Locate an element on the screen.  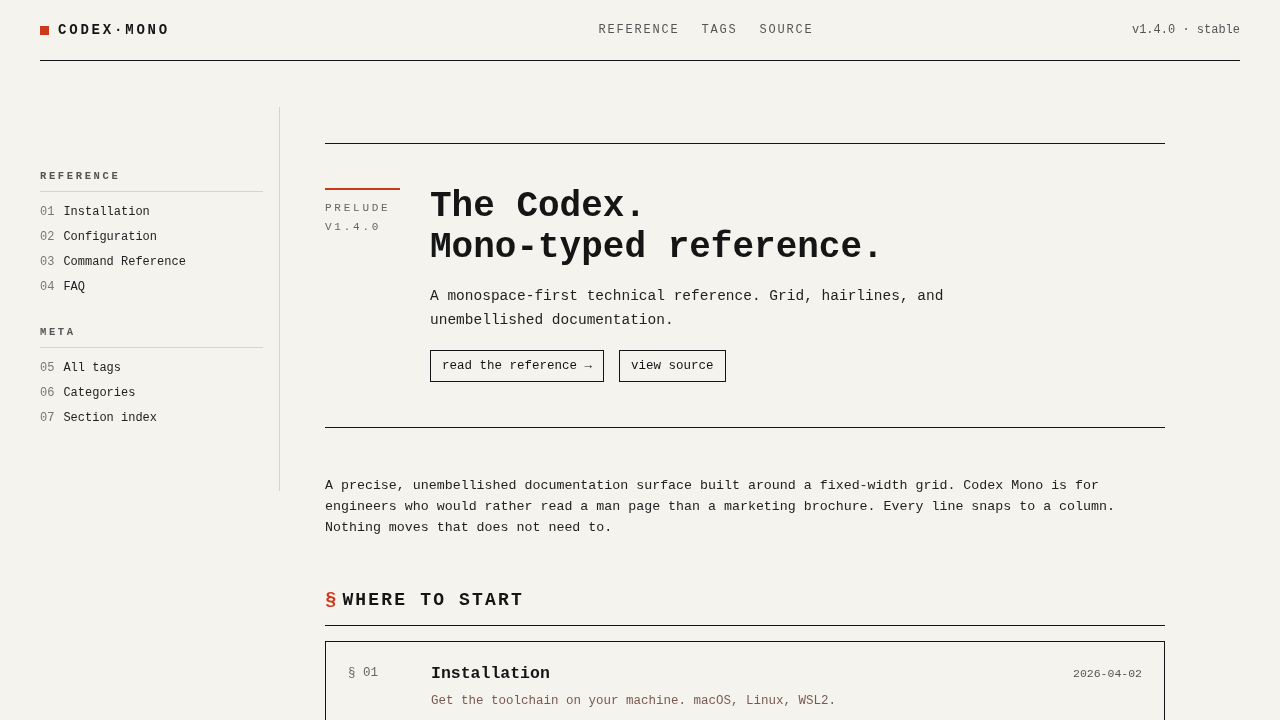
hero-lead: A monospace-first technical reference. Grid, hairlines, and unembellished documentation. is located at coordinates (687, 308).